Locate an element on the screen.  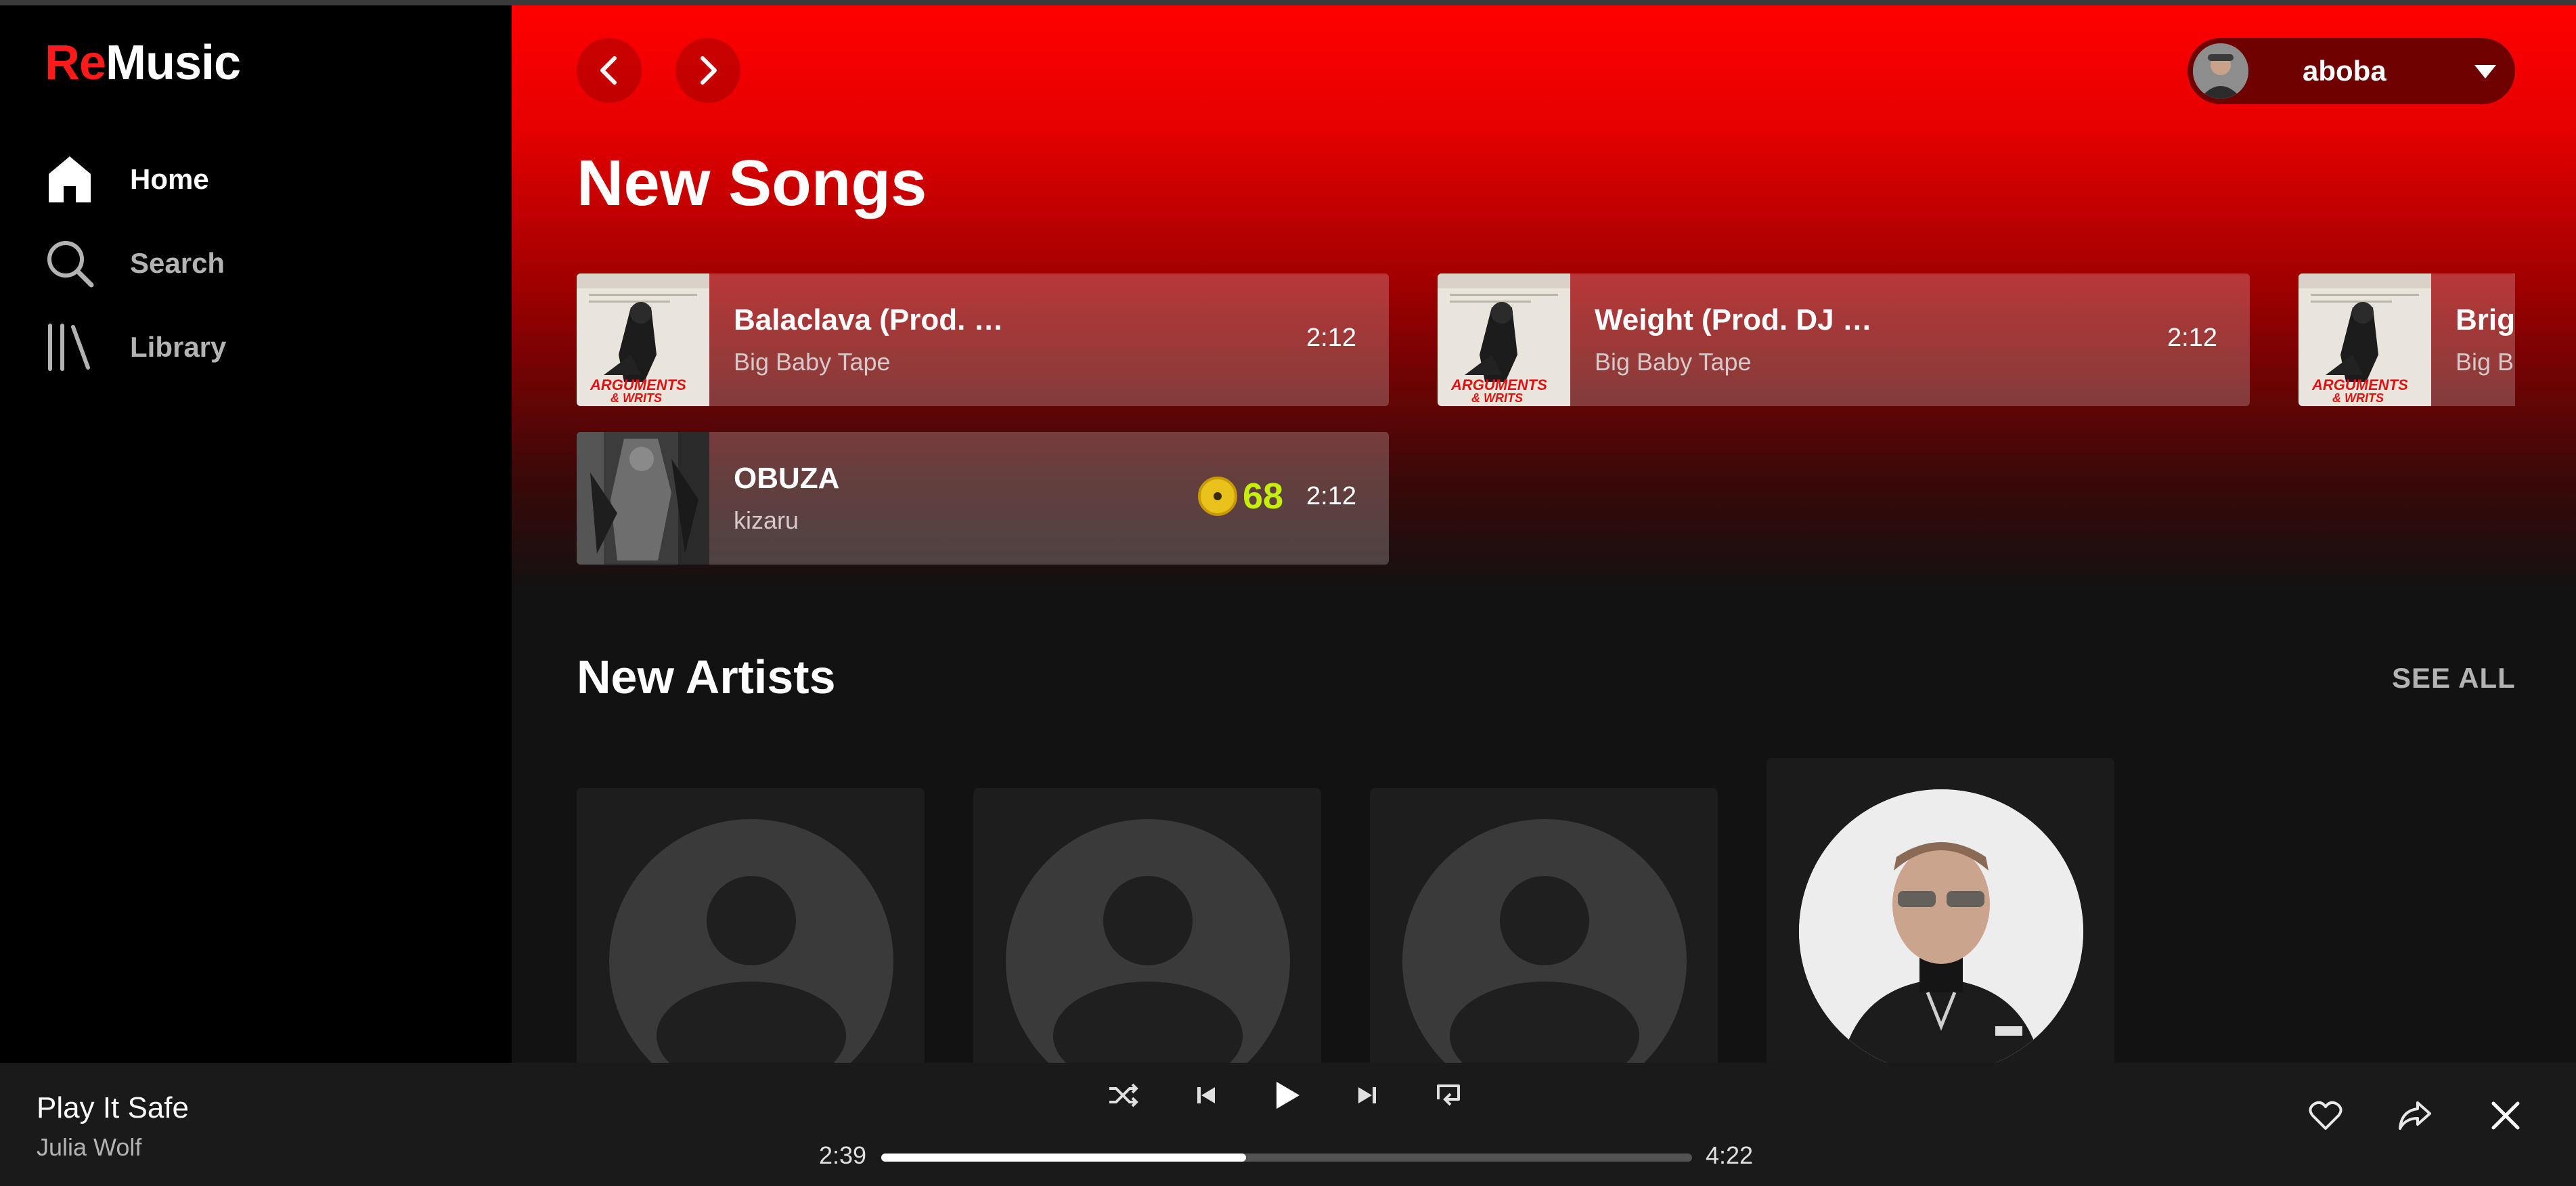
album-cover is located at coordinates (643, 498).